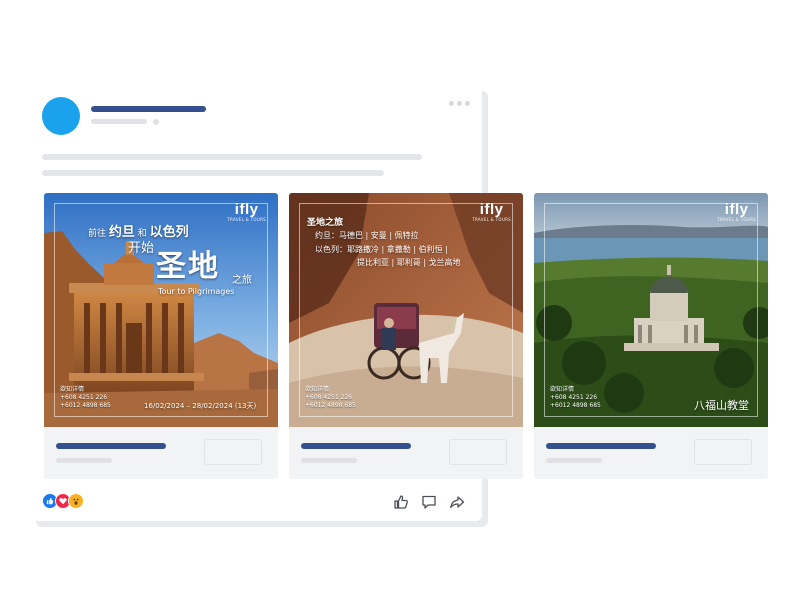 This screenshot has width=800, height=600. What do you see at coordinates (367, 235) in the screenshot?
I see `itinerary-line1: 约旦：马德巴 | 安曼 | 佩特拉` at bounding box center [367, 235].